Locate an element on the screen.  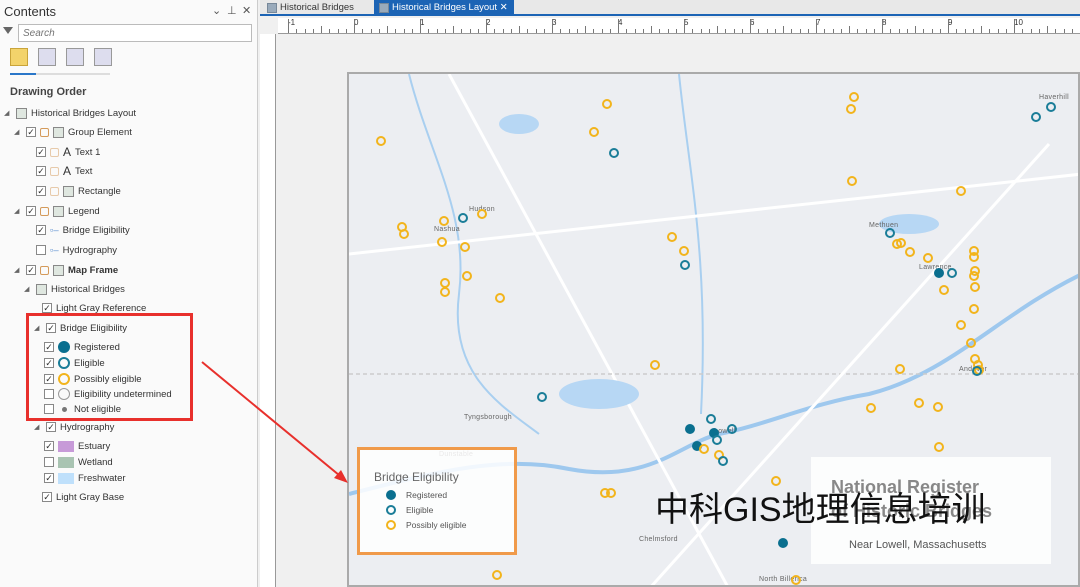
tree-item: ✓ Estuary is located at coordinates (77, 446).